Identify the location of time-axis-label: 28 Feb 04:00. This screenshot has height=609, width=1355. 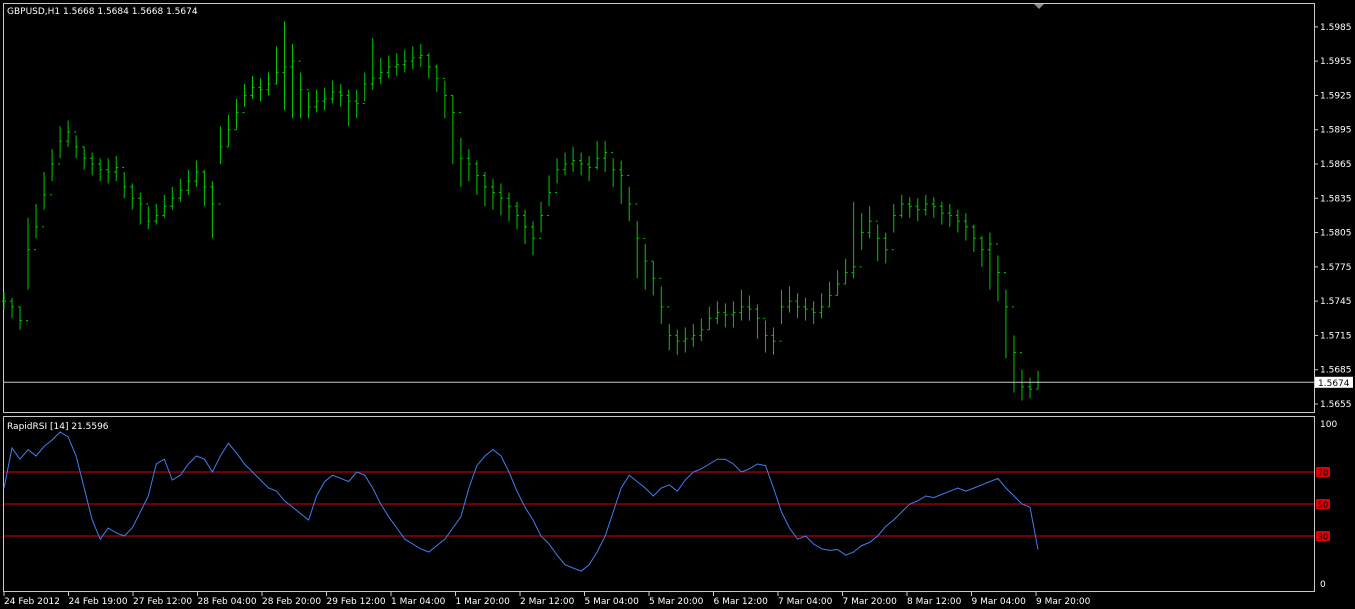
(227, 602).